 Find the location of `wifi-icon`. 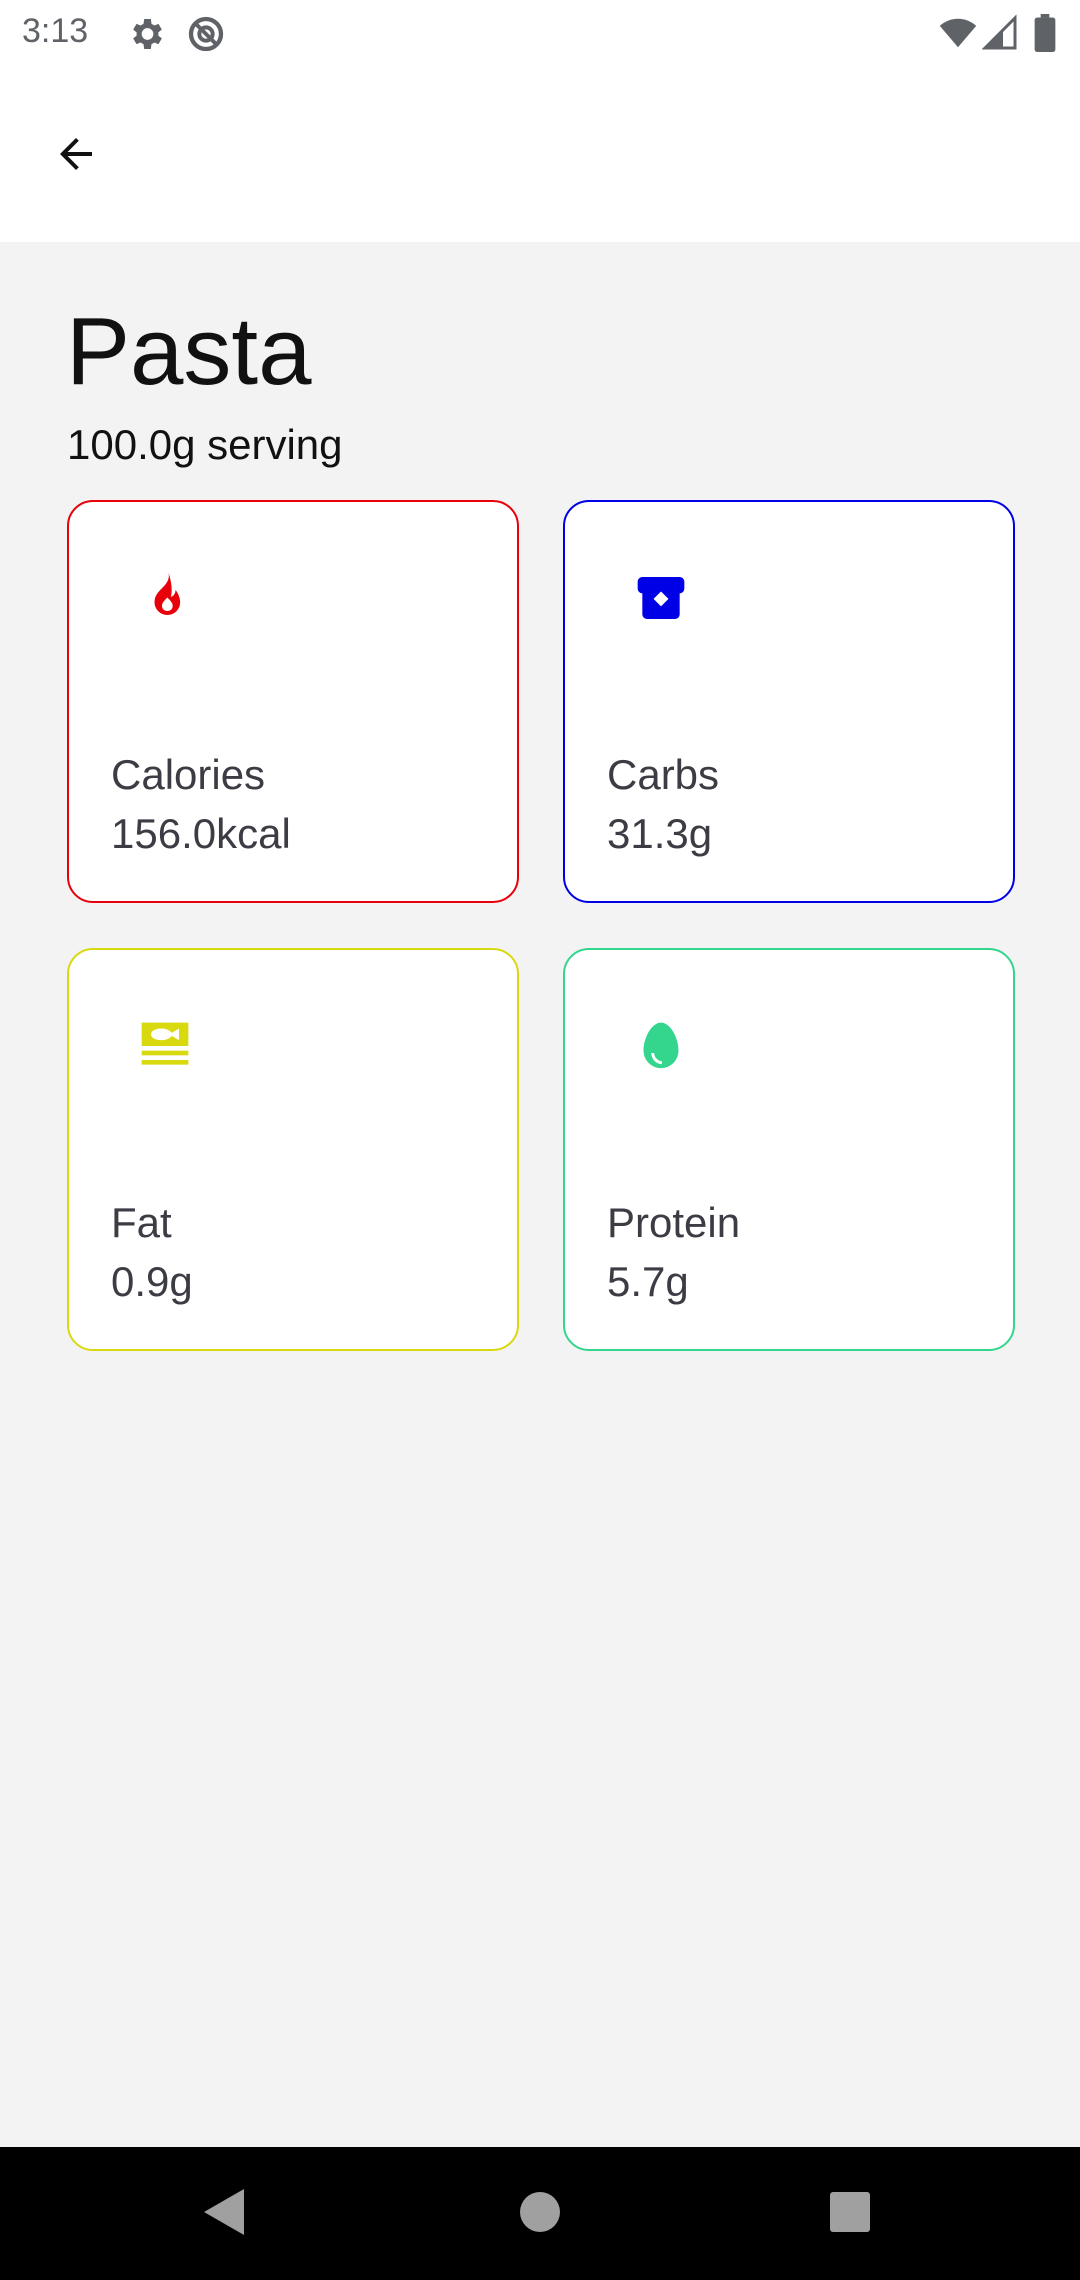

wifi-icon is located at coordinates (958, 33).